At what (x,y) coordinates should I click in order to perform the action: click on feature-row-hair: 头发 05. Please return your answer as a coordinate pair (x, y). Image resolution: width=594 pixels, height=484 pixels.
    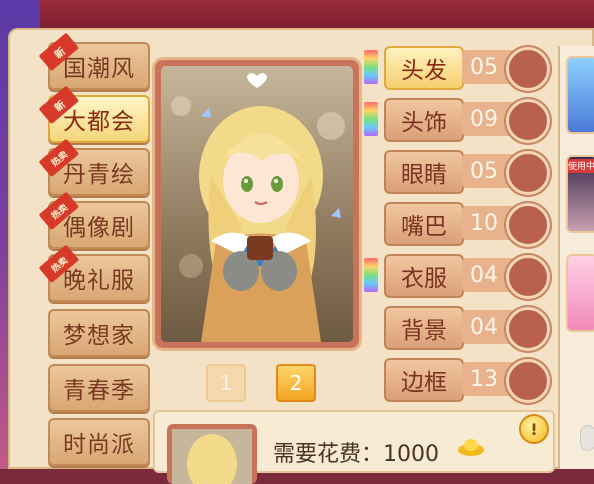
    Looking at the image, I should click on (459, 68).